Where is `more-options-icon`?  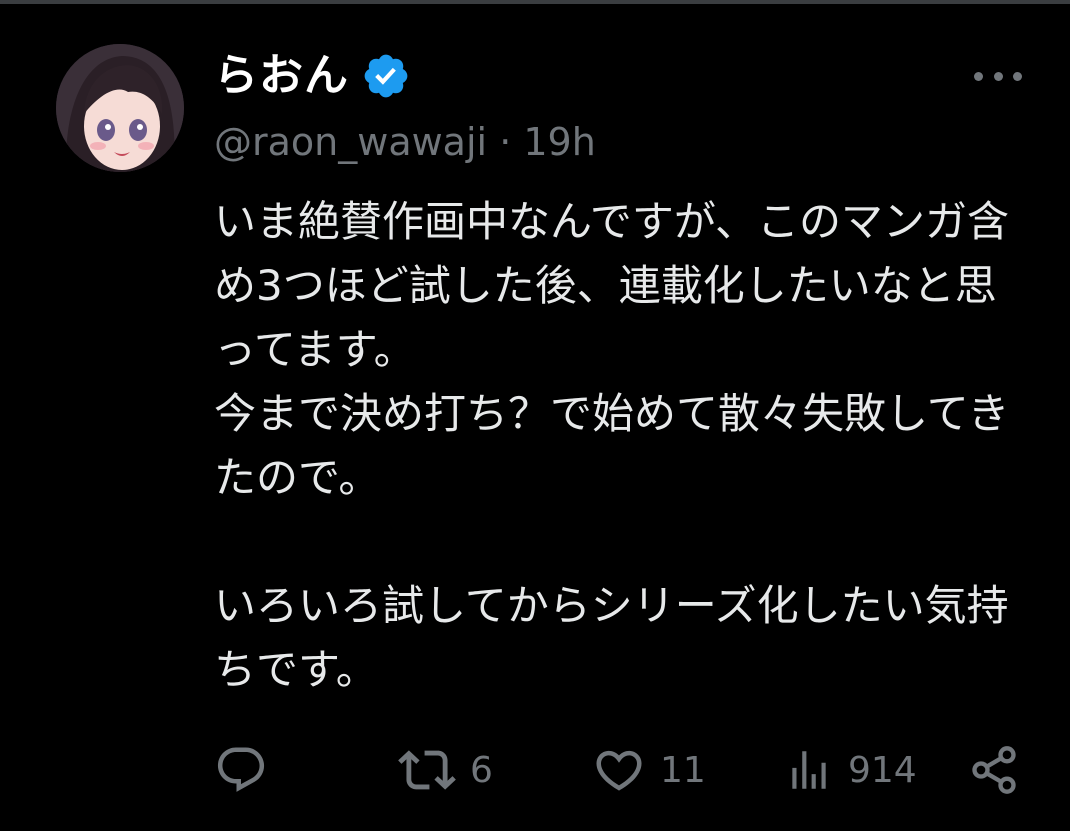
more-options-icon is located at coordinates (998, 76).